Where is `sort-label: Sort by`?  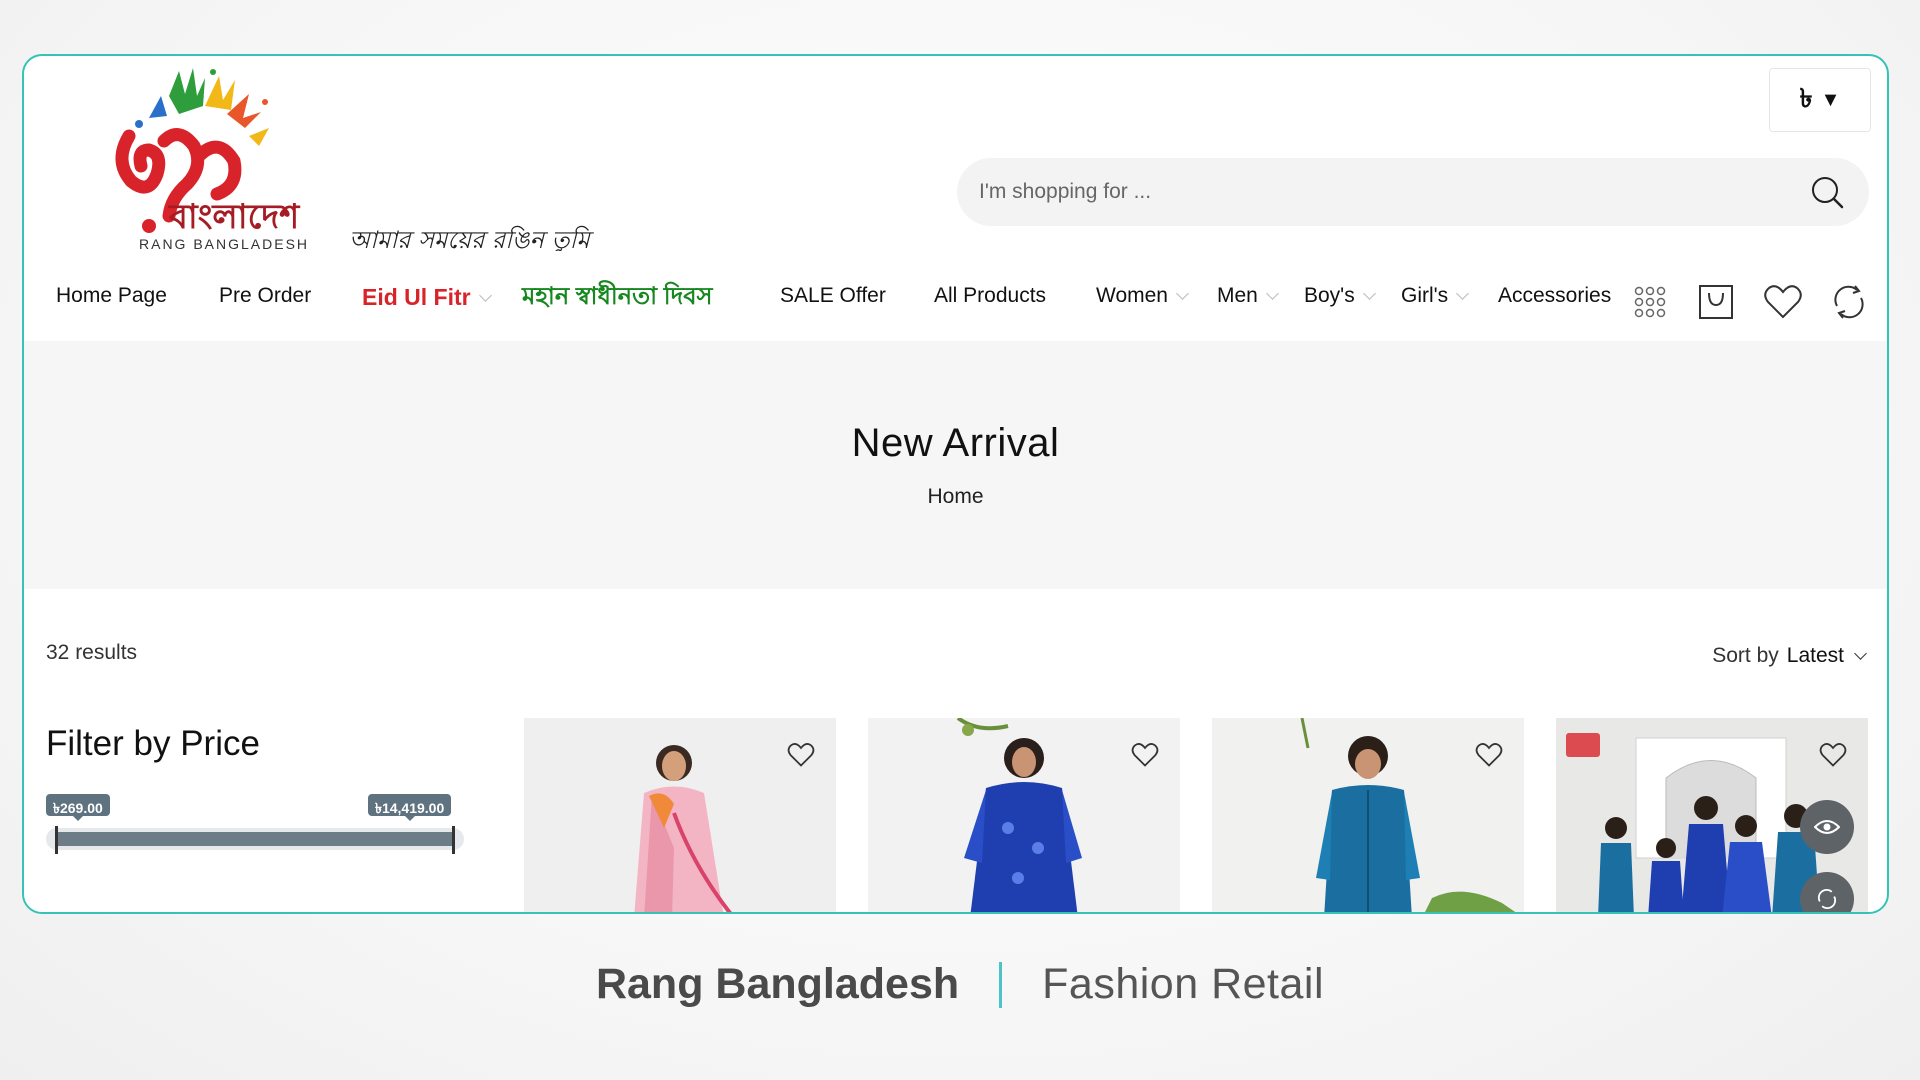
sort-label: Sort by is located at coordinates (1745, 655).